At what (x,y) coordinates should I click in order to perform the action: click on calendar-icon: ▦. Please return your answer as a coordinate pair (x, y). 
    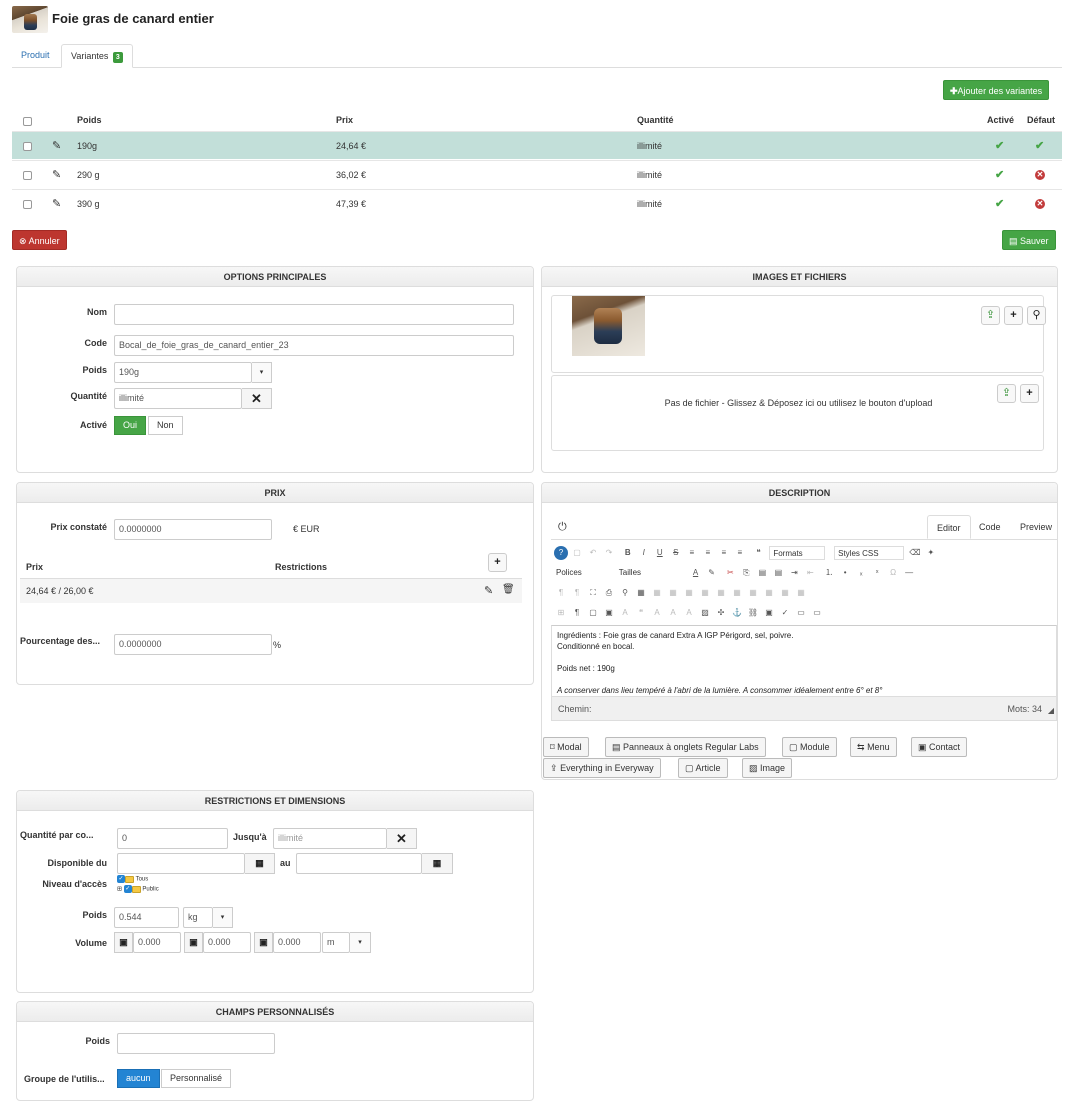
    Looking at the image, I should click on (437, 863).